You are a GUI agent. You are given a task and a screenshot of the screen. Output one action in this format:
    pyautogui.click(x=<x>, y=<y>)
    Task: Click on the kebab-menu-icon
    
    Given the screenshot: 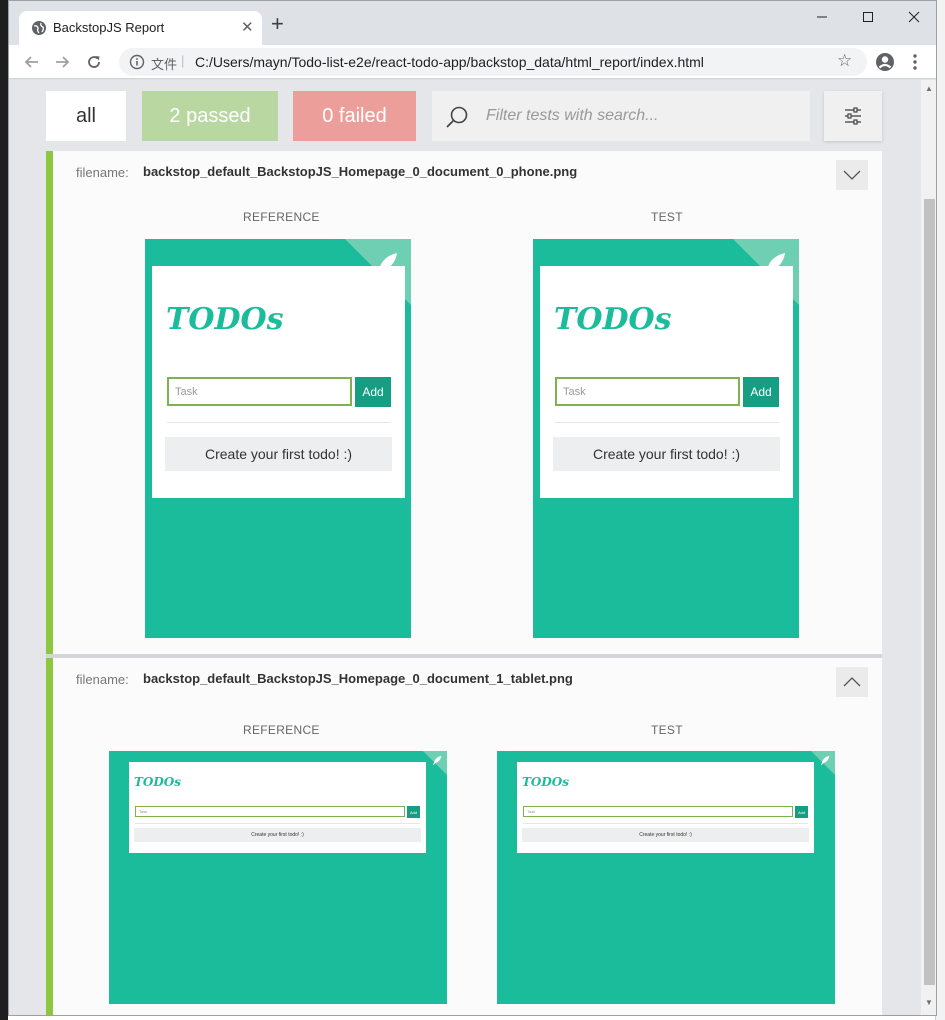 What is the action you would take?
    pyautogui.click(x=915, y=62)
    